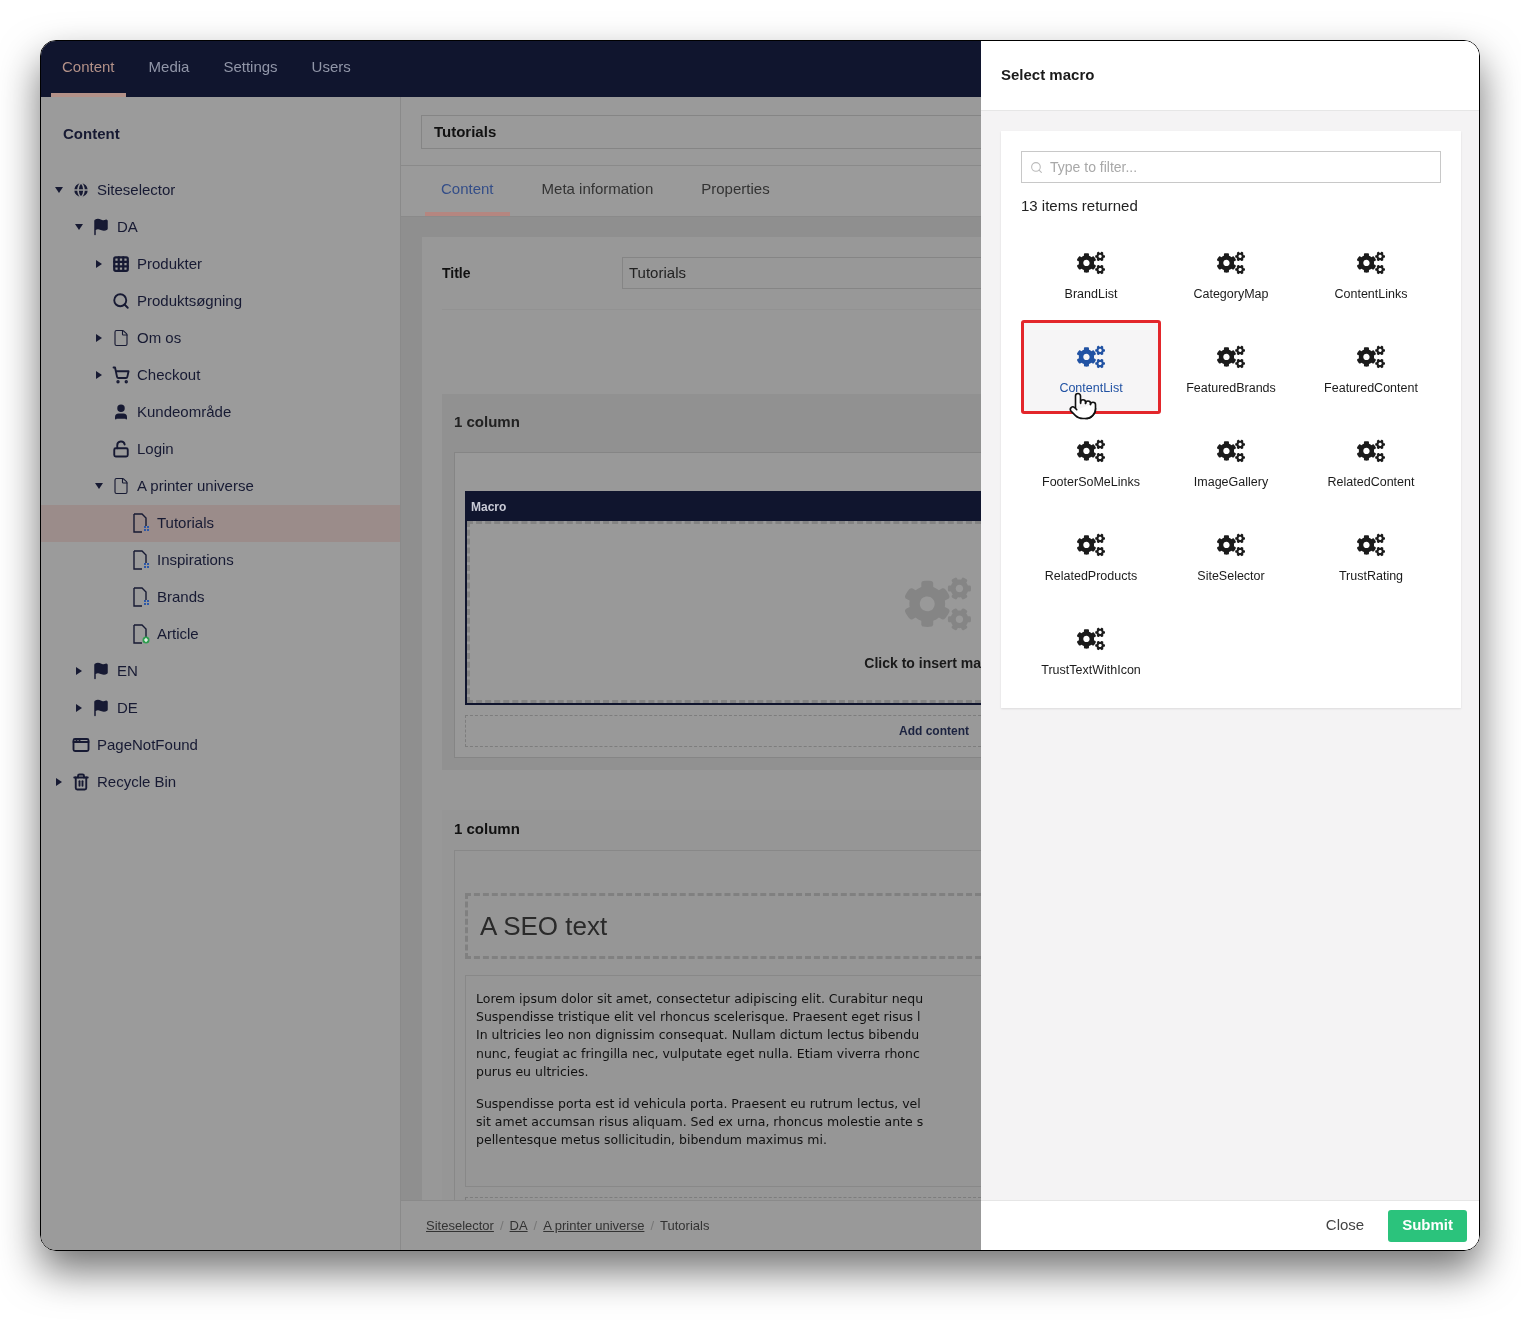  Describe the element at coordinates (723, 731) in the screenshot. I see `add-content-button: Add content` at that location.